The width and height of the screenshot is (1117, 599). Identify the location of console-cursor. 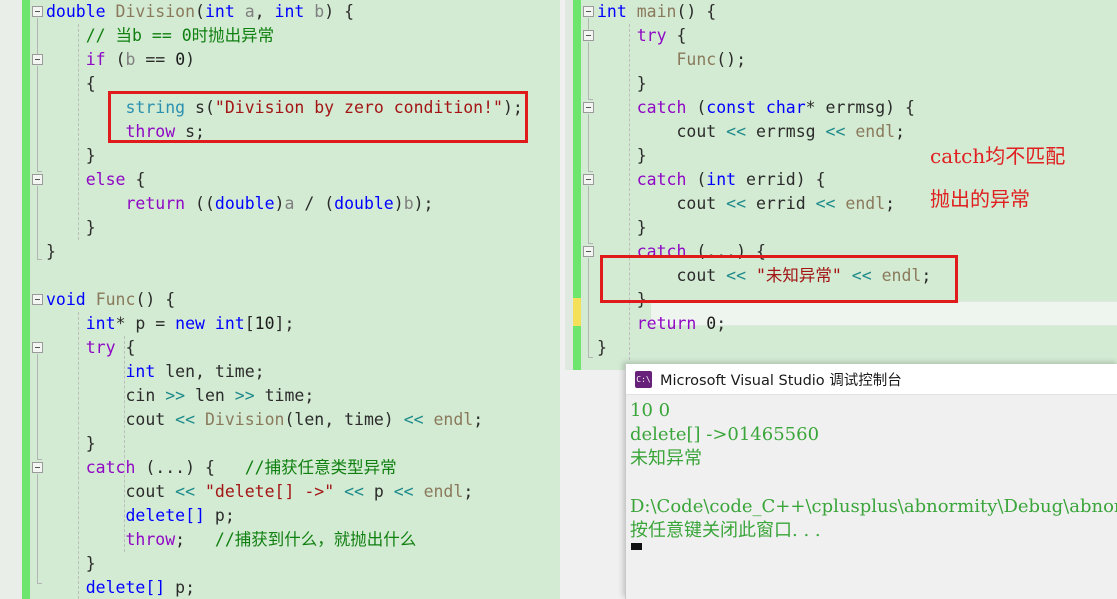
(636, 546).